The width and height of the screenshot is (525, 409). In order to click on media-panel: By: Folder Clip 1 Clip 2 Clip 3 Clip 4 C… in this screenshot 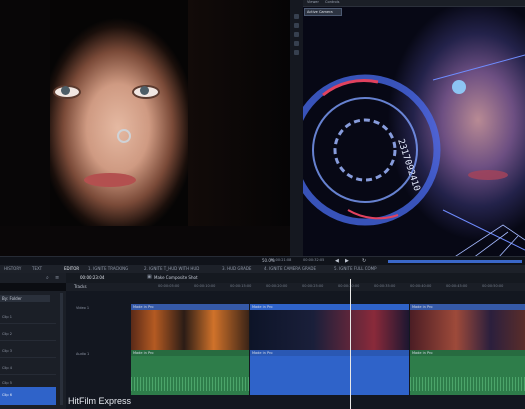, I will do `click(33, 350)`.